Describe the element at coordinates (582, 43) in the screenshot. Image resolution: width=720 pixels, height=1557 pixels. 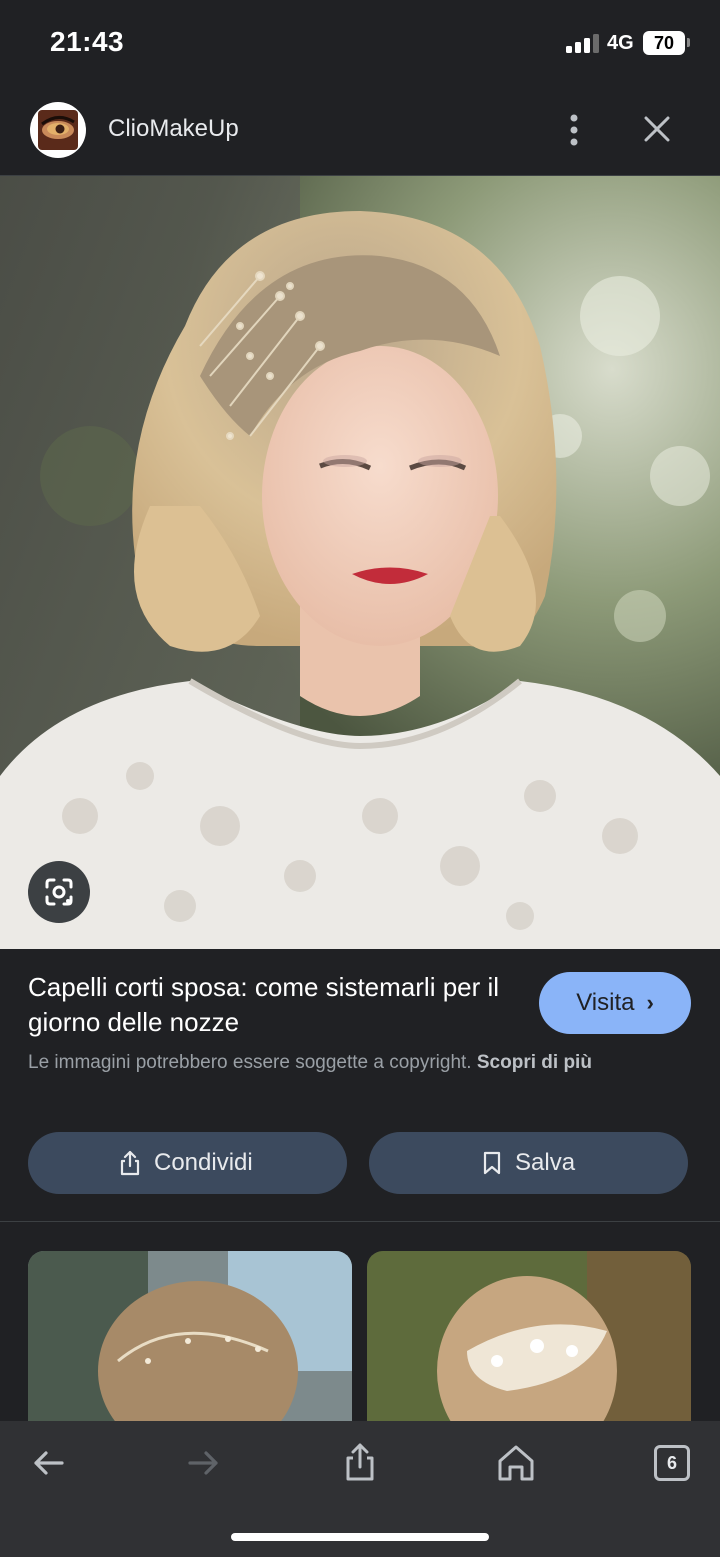
I see `signal-icon` at that location.